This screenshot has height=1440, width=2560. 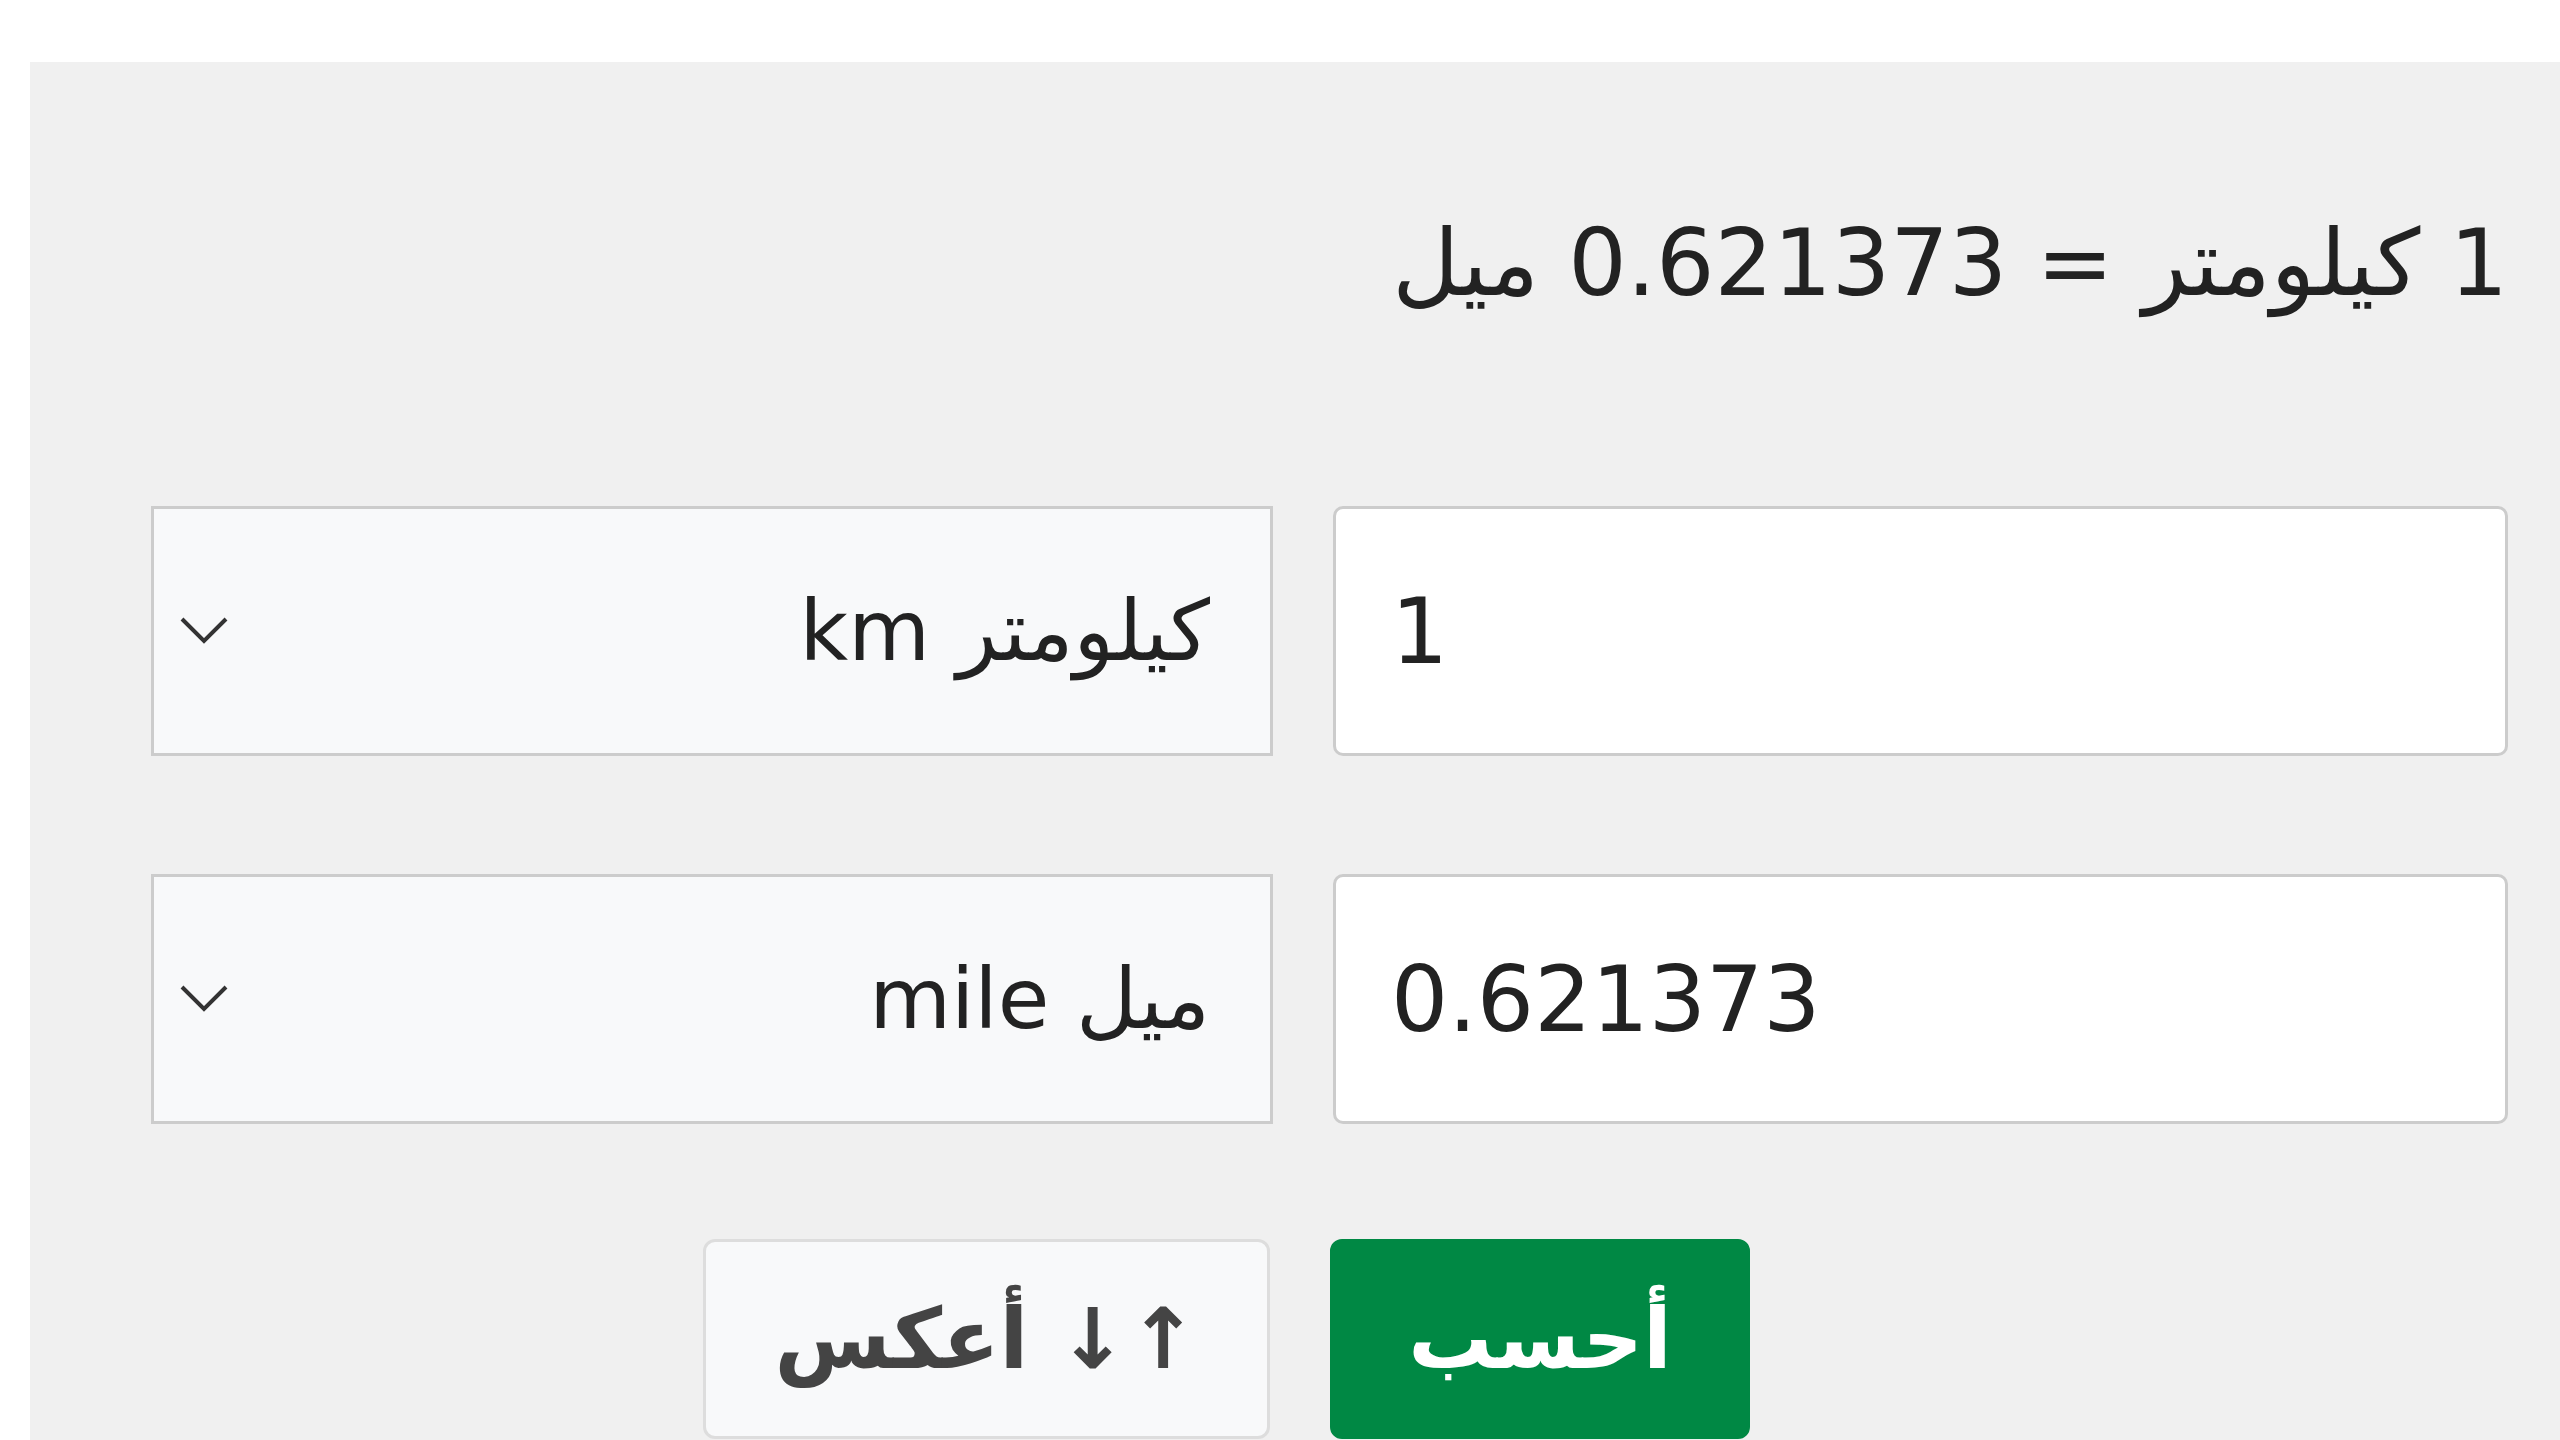 I want to click on unit-dropdown: كيلومتر km, so click(x=712, y=631).